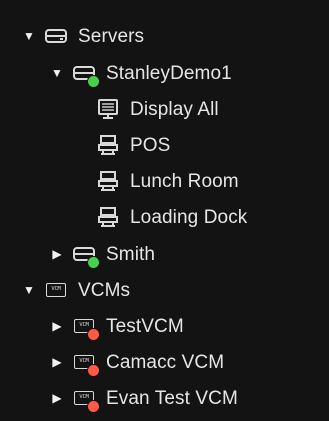 The height and width of the screenshot is (421, 329). I want to click on tree-label-camacc-vcm: Camacc VCM, so click(165, 362).